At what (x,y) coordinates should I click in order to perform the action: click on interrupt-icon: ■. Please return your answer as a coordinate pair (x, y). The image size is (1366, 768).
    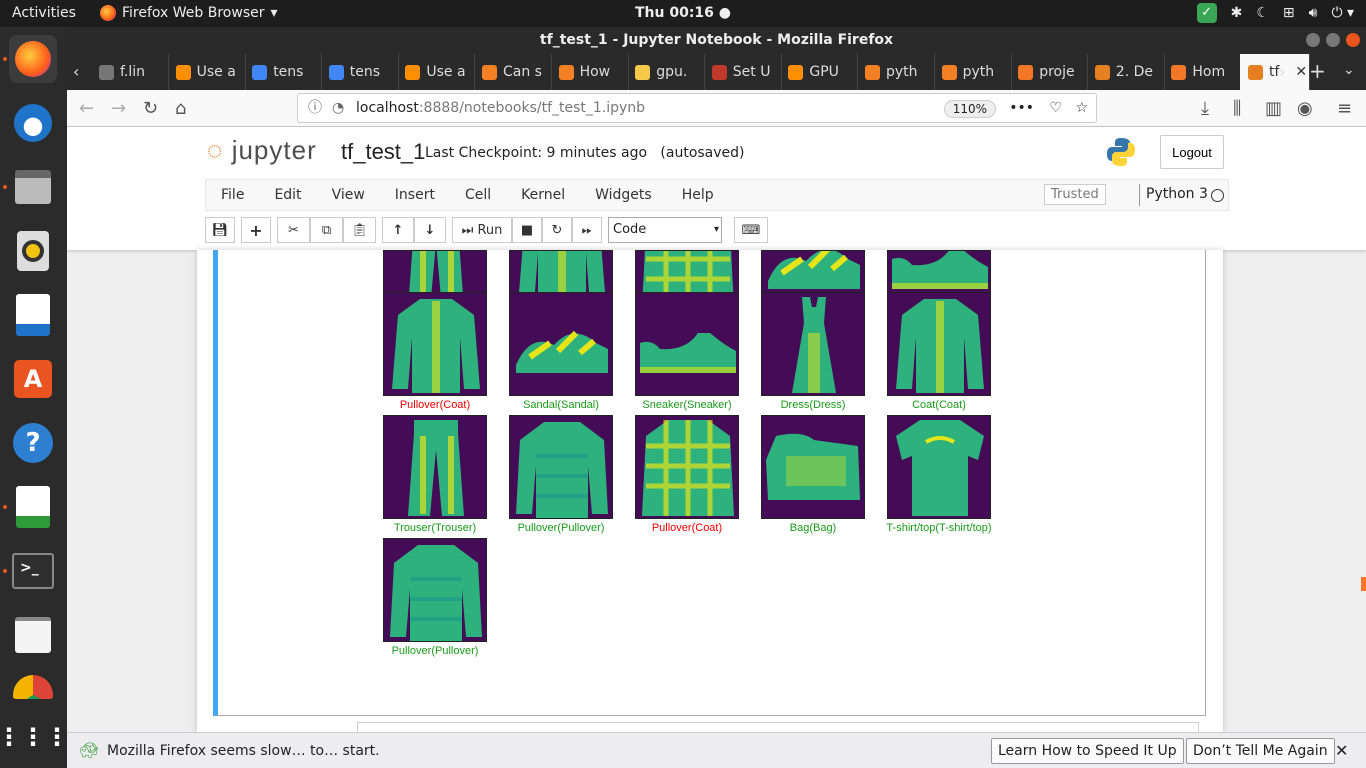
    Looking at the image, I should click on (527, 230).